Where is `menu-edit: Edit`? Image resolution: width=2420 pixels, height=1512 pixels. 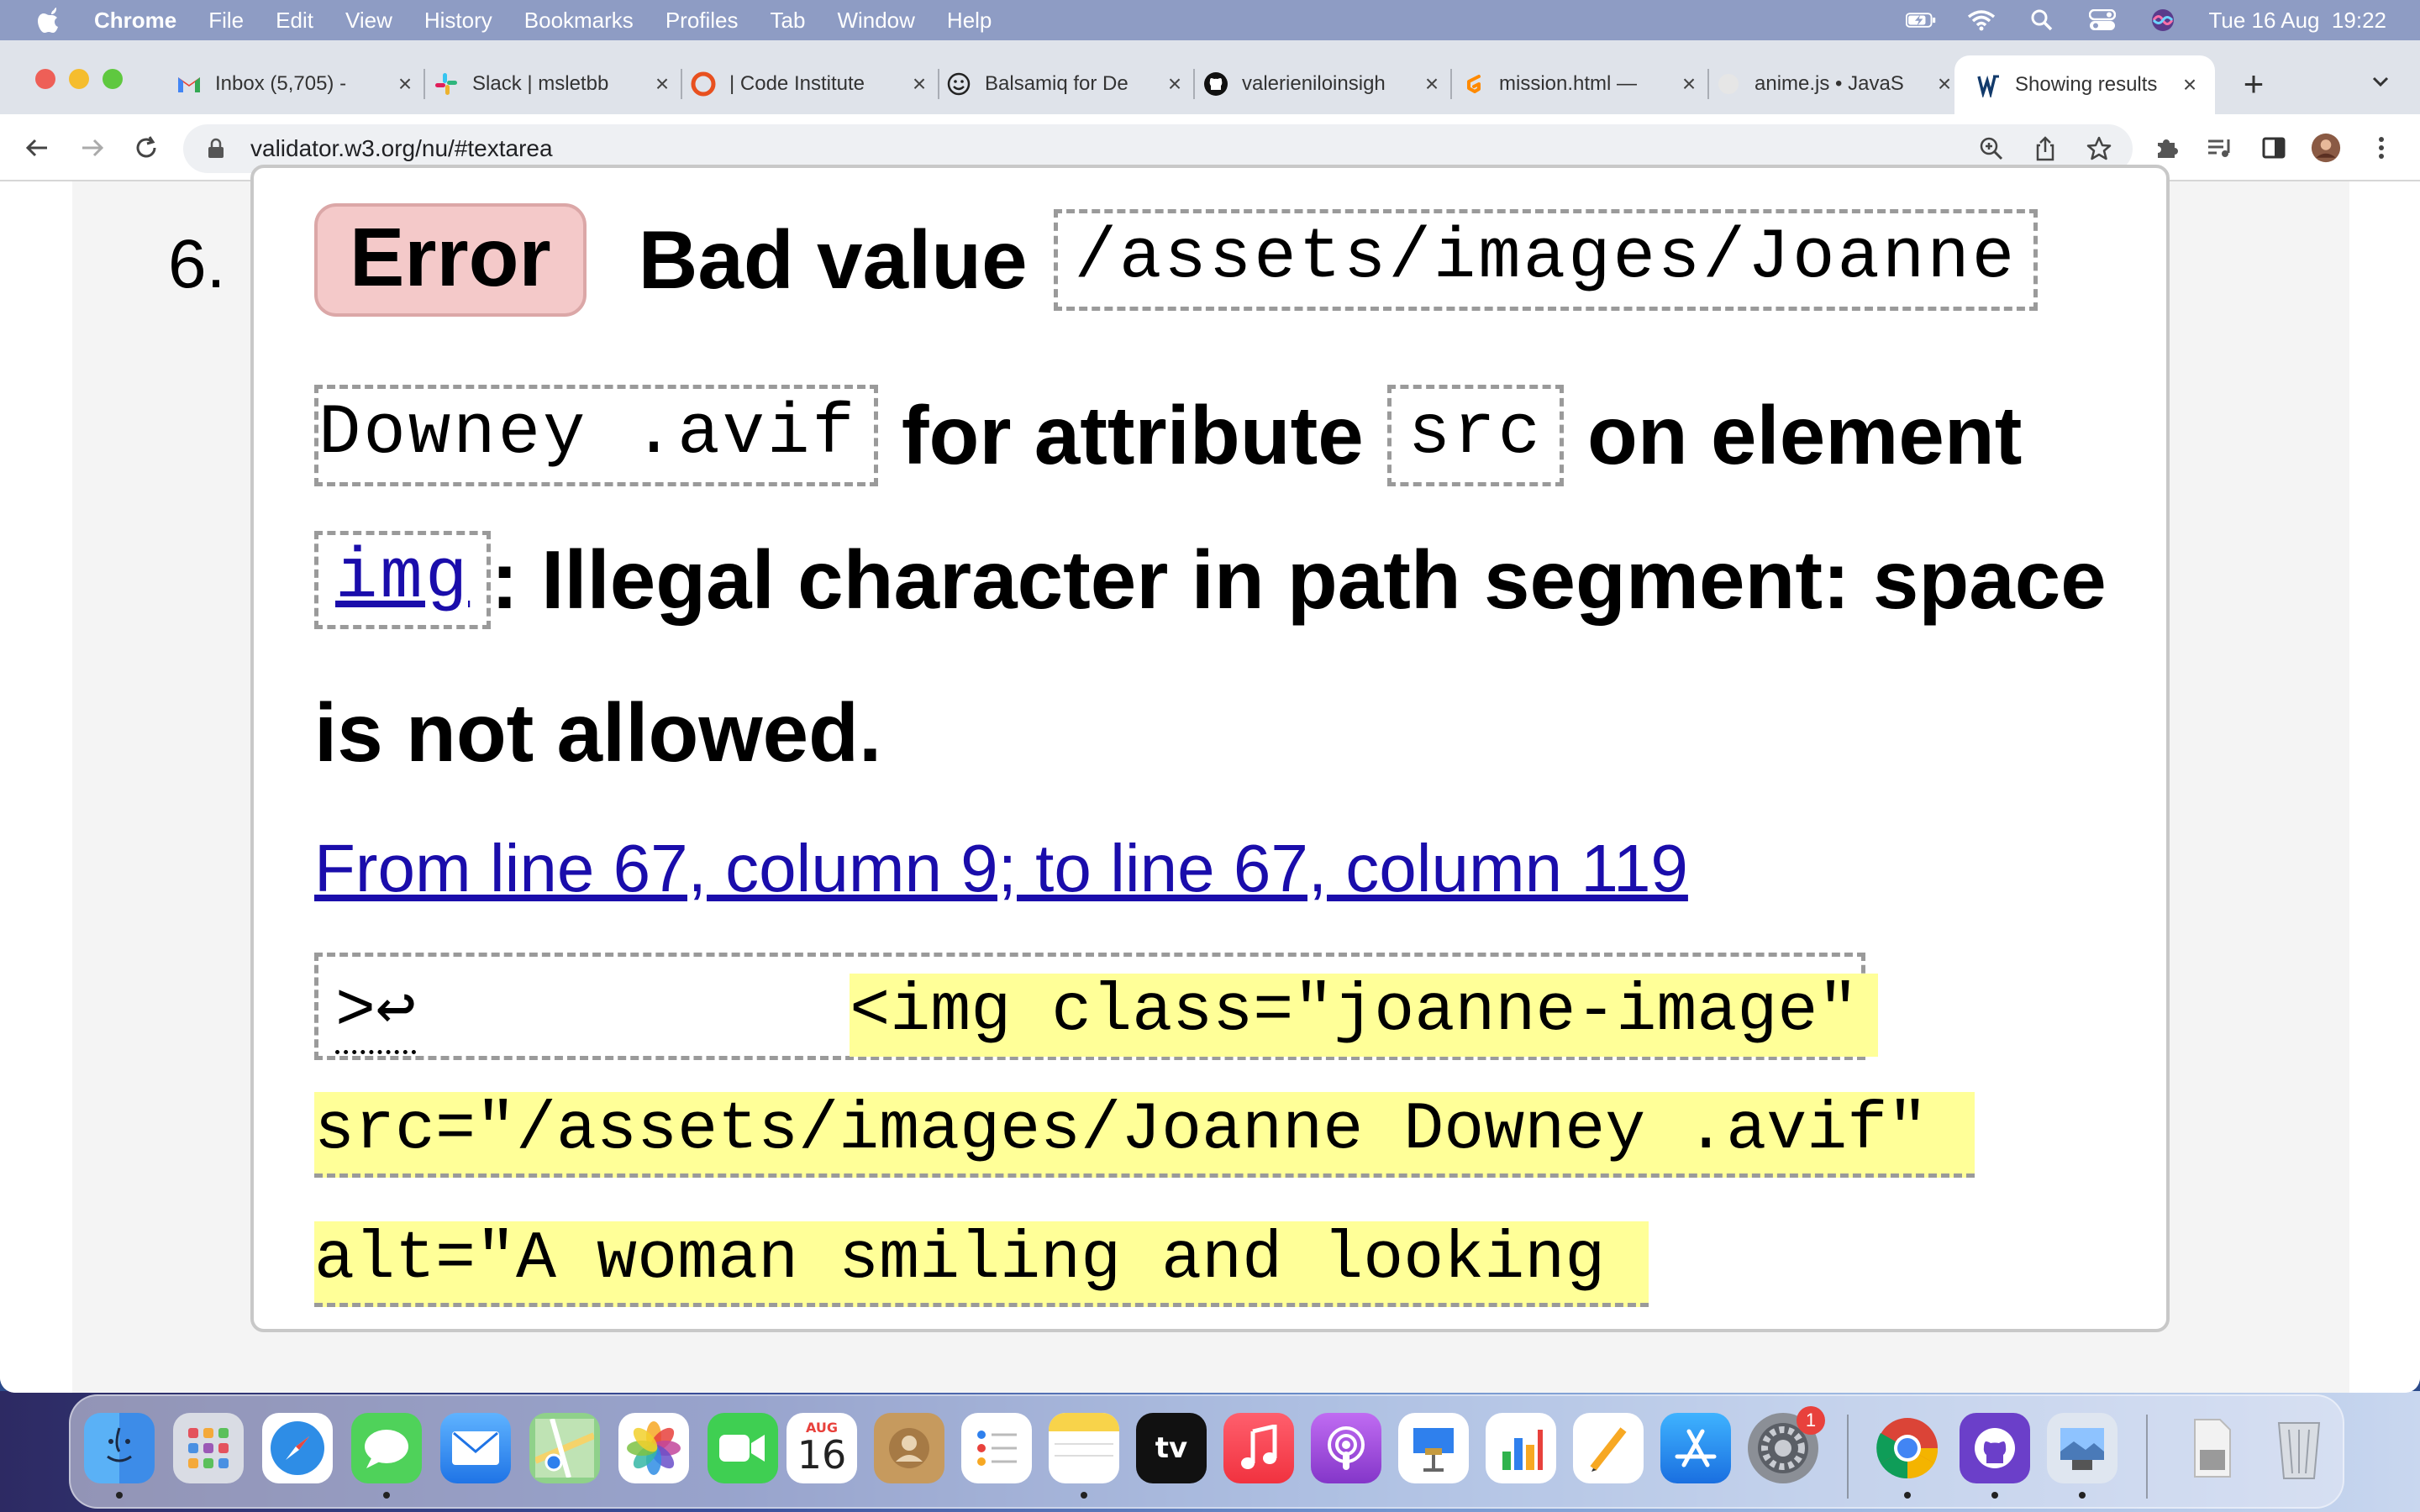 menu-edit: Edit is located at coordinates (294, 21).